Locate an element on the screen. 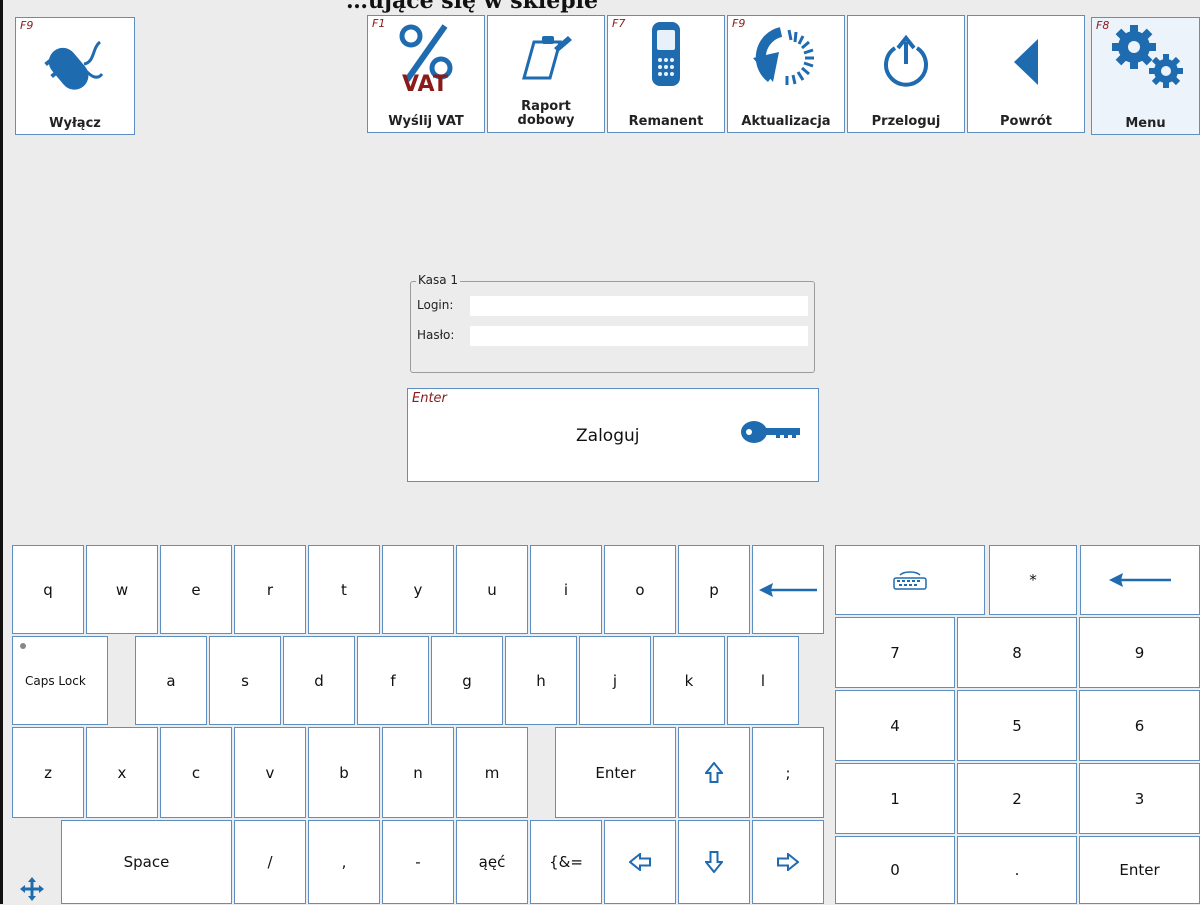  button-label: Remanent is located at coordinates (666, 121).